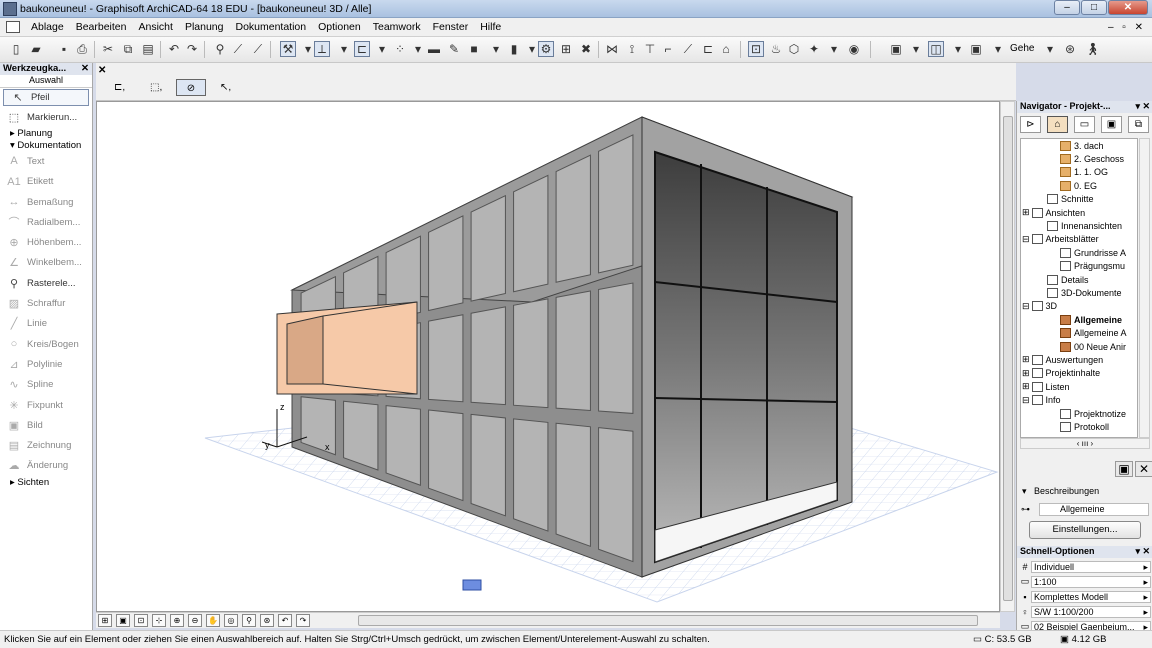 The image size is (1152, 648). I want to click on delete-icon: ✖, so click(586, 49).